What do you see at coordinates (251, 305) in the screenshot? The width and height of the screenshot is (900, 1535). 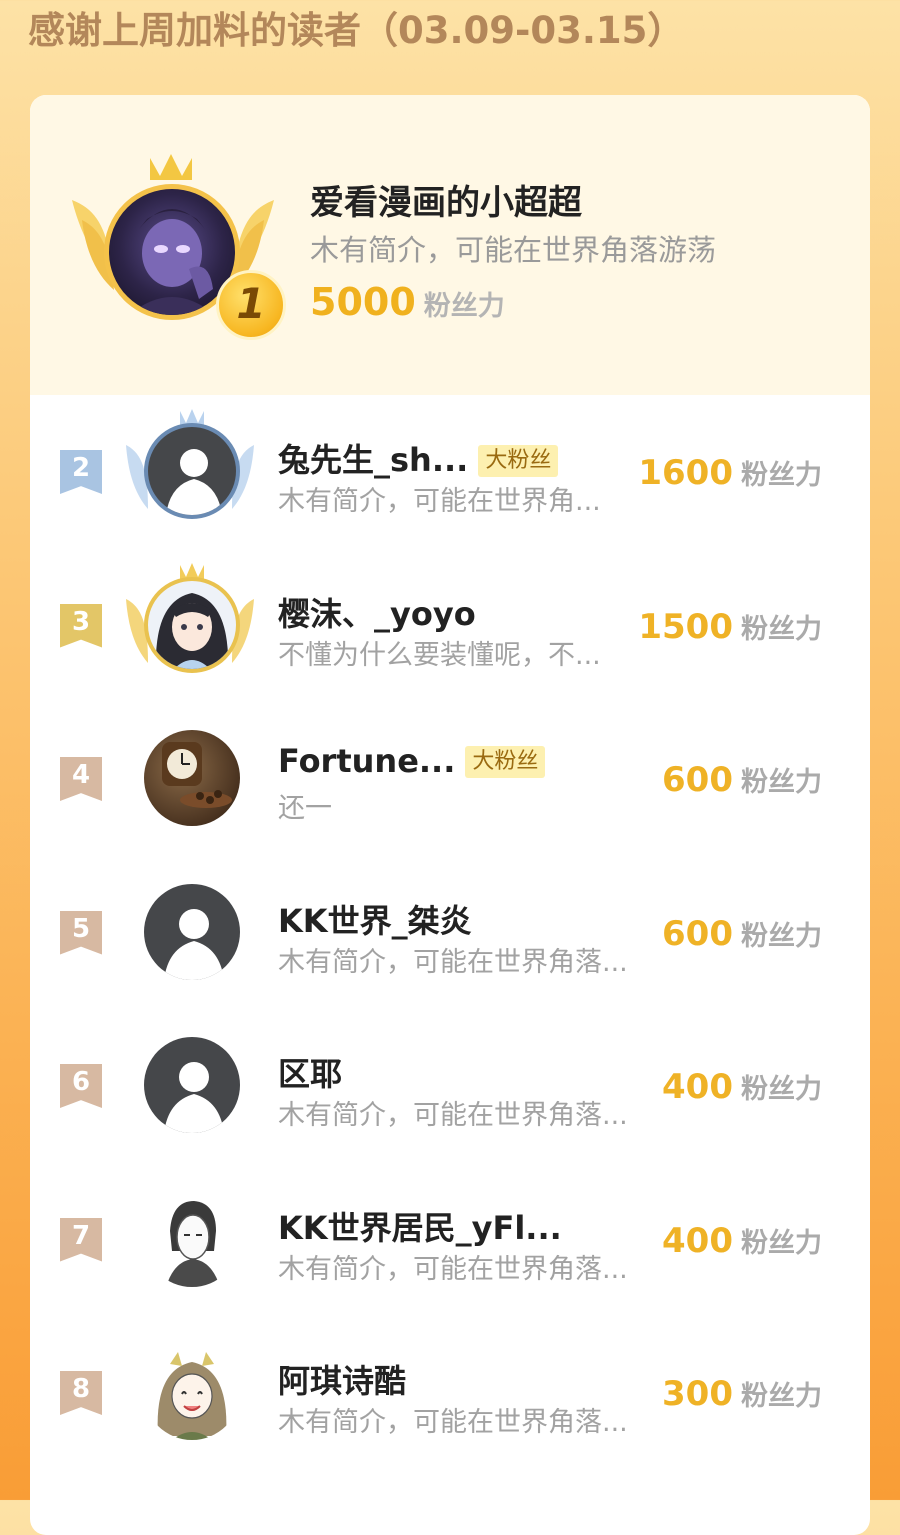 I see `rank-badge: 1` at bounding box center [251, 305].